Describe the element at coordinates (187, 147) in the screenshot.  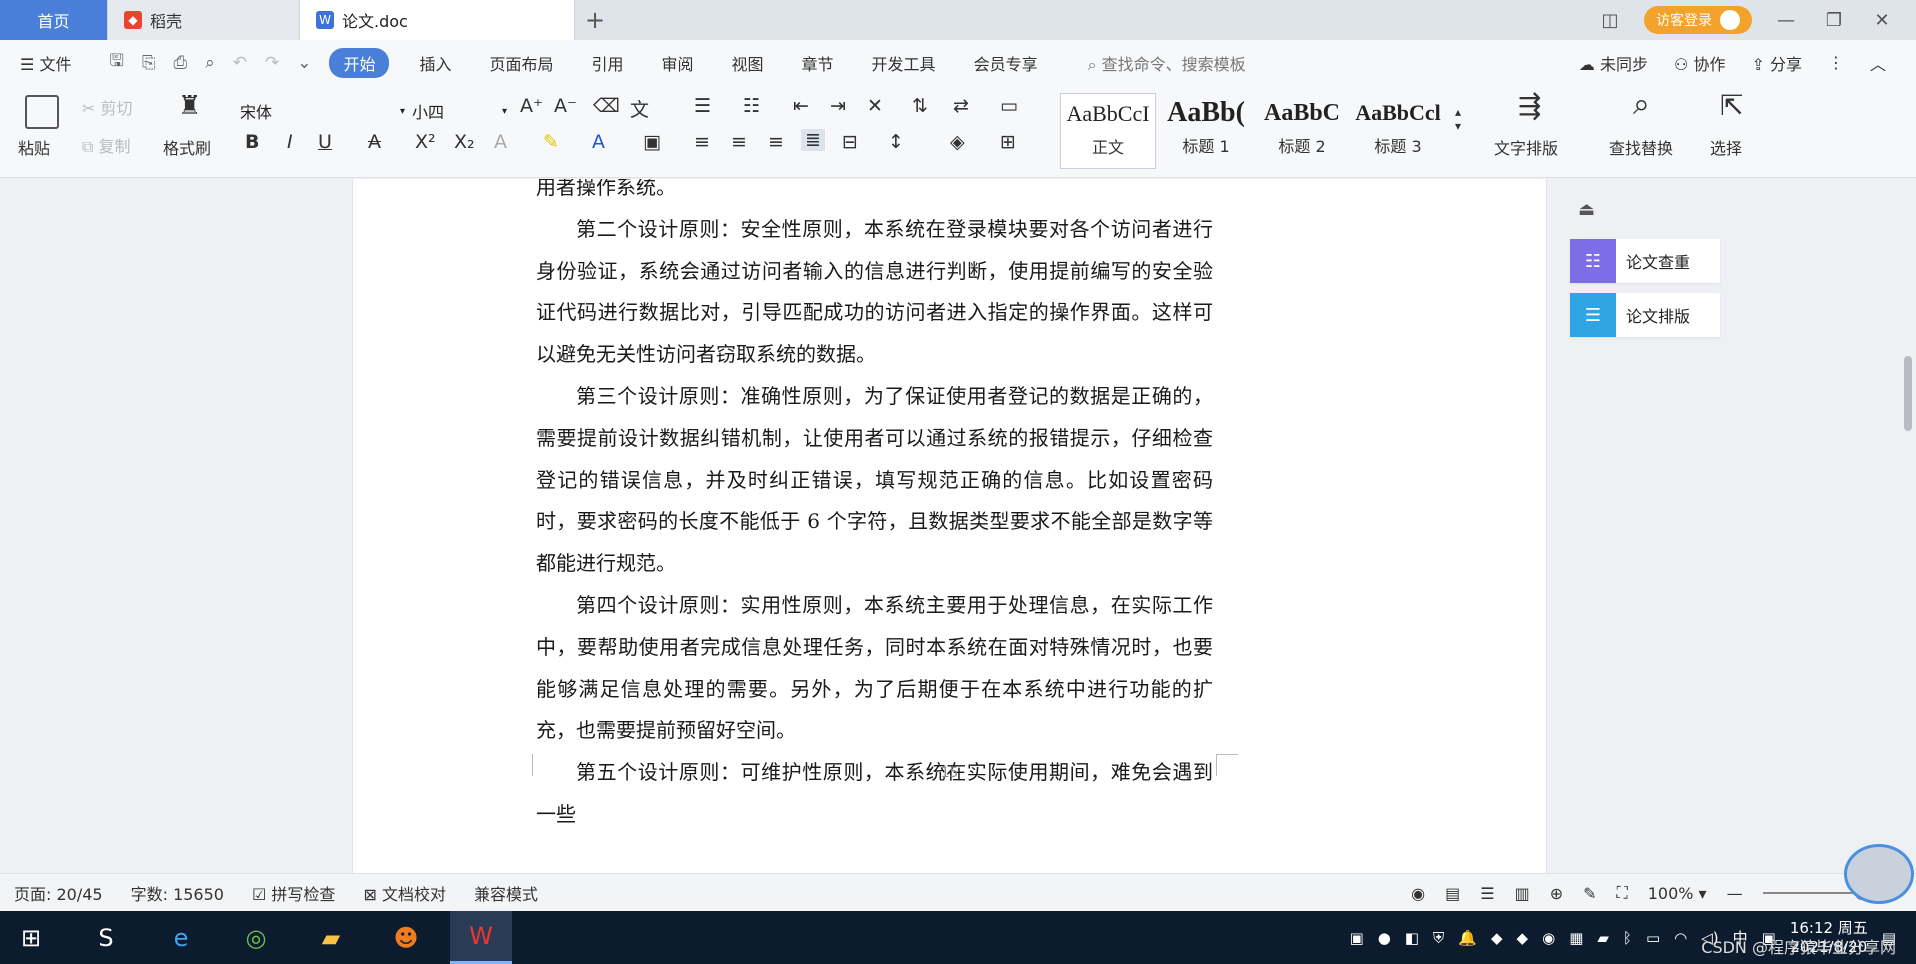
I see `format-painter-button: 格式刷` at that location.